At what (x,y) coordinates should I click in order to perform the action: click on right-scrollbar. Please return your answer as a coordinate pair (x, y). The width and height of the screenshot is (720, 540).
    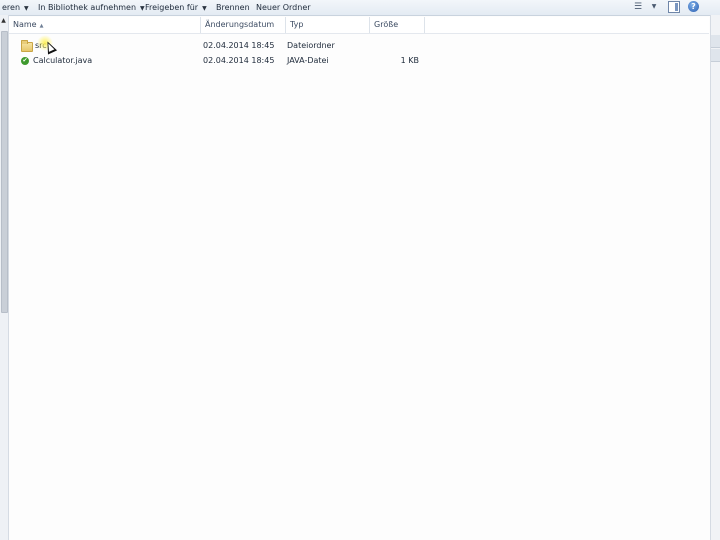
    Looking at the image, I should click on (715, 277).